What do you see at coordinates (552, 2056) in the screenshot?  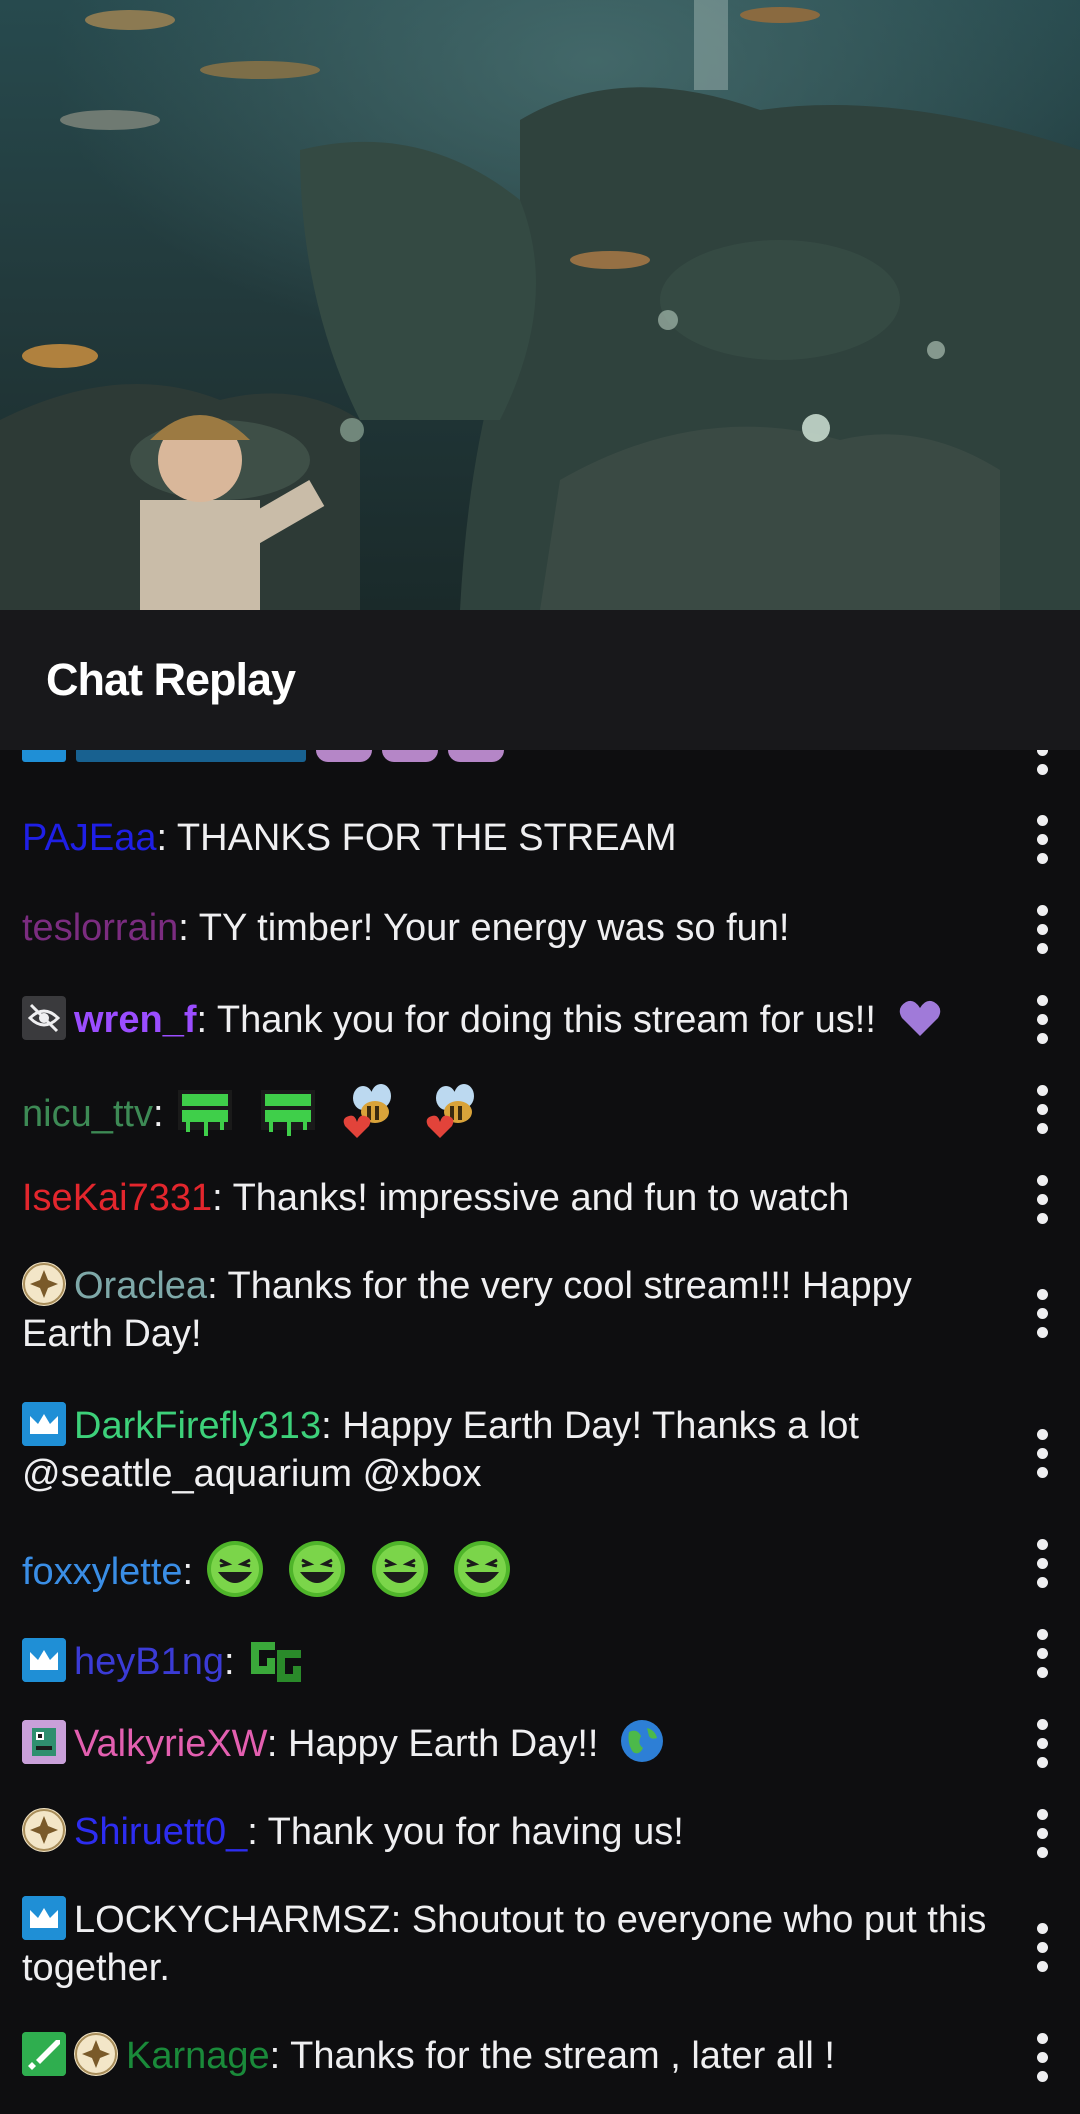 I see `chat-text: : Thanks for the stream , later all !` at bounding box center [552, 2056].